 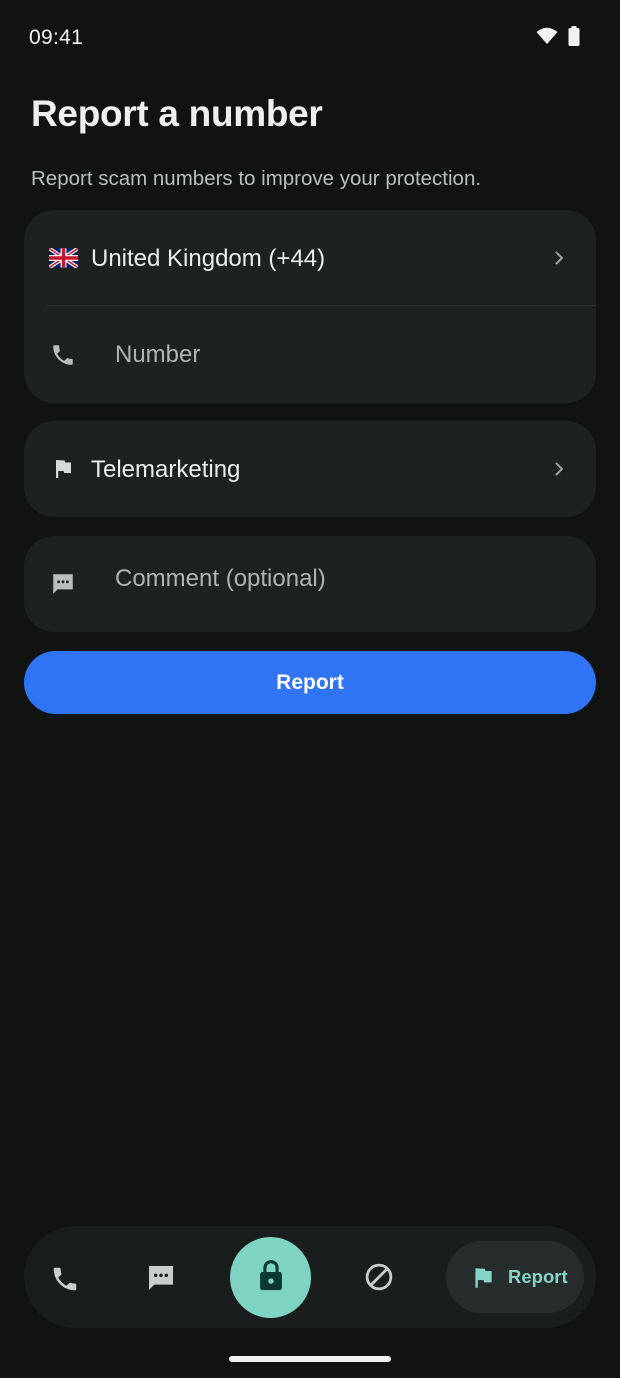 I want to click on status-bar: 09:41, so click(x=310, y=38).